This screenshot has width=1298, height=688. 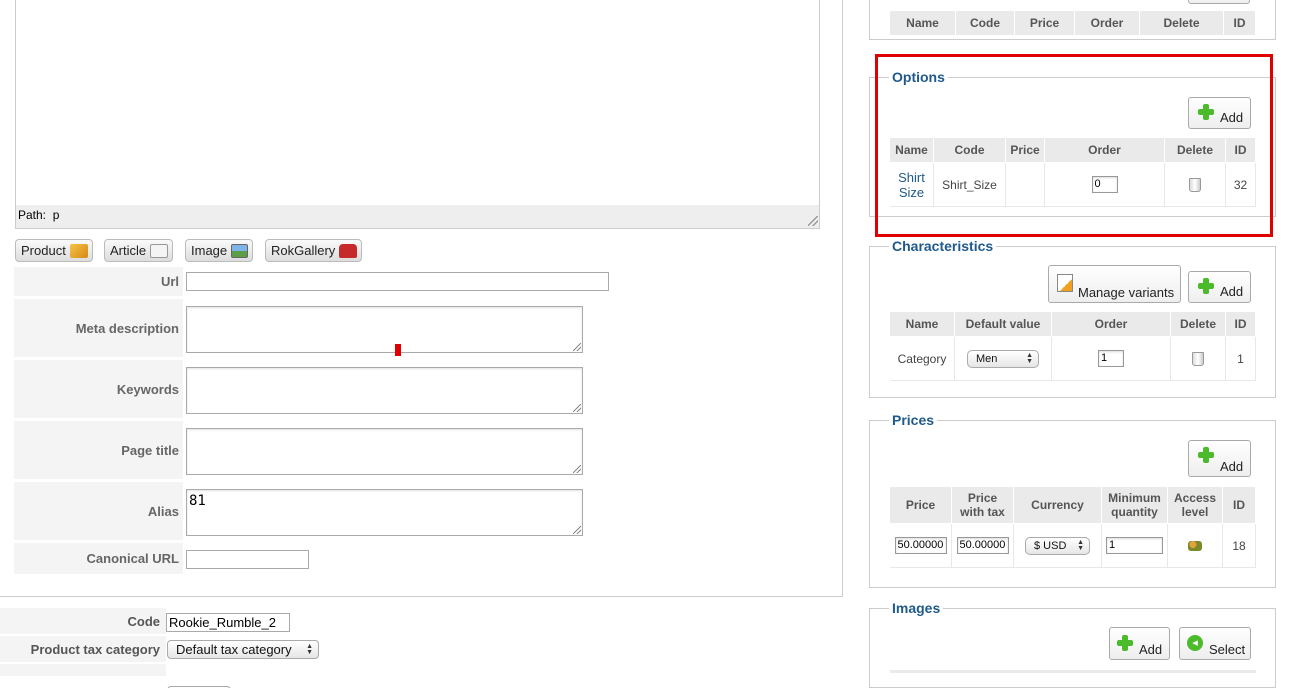 I want to click on article-button: Article, so click(x=138, y=250).